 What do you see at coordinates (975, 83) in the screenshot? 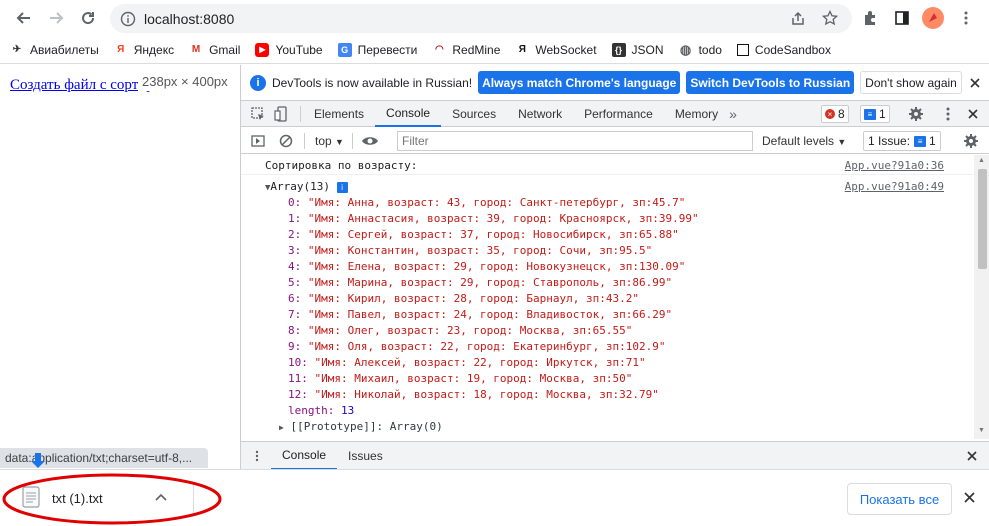
I see `close-icon` at bounding box center [975, 83].